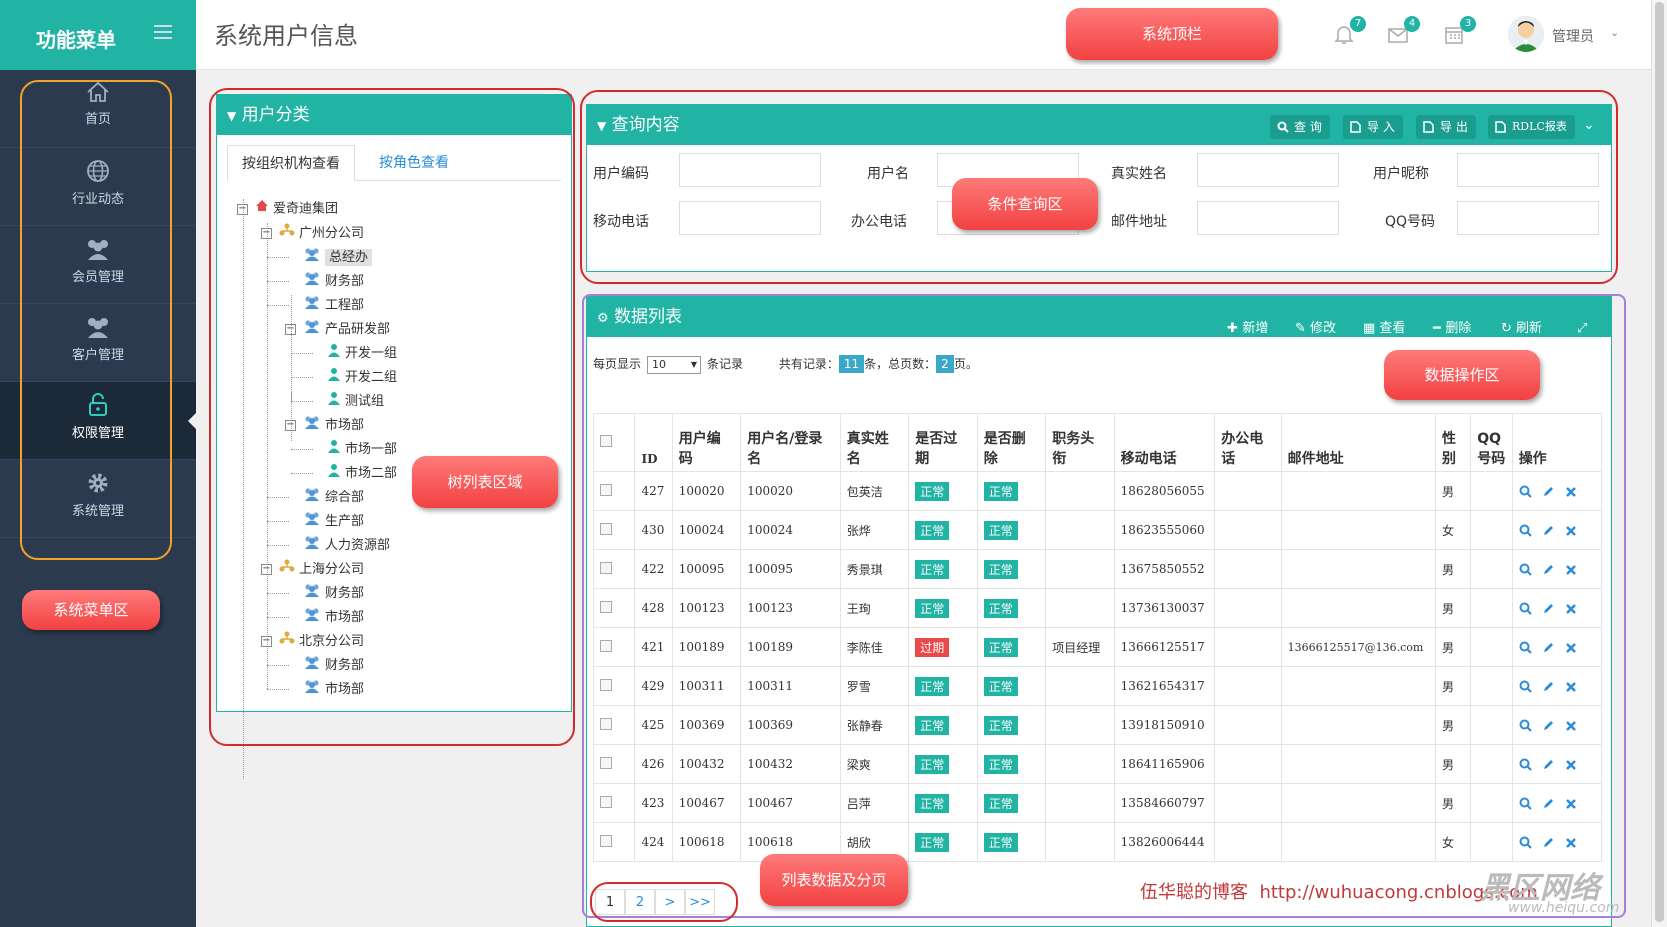 The width and height of the screenshot is (1667, 927). I want to click on chevron-down-icon: ⌄, so click(1614, 32).